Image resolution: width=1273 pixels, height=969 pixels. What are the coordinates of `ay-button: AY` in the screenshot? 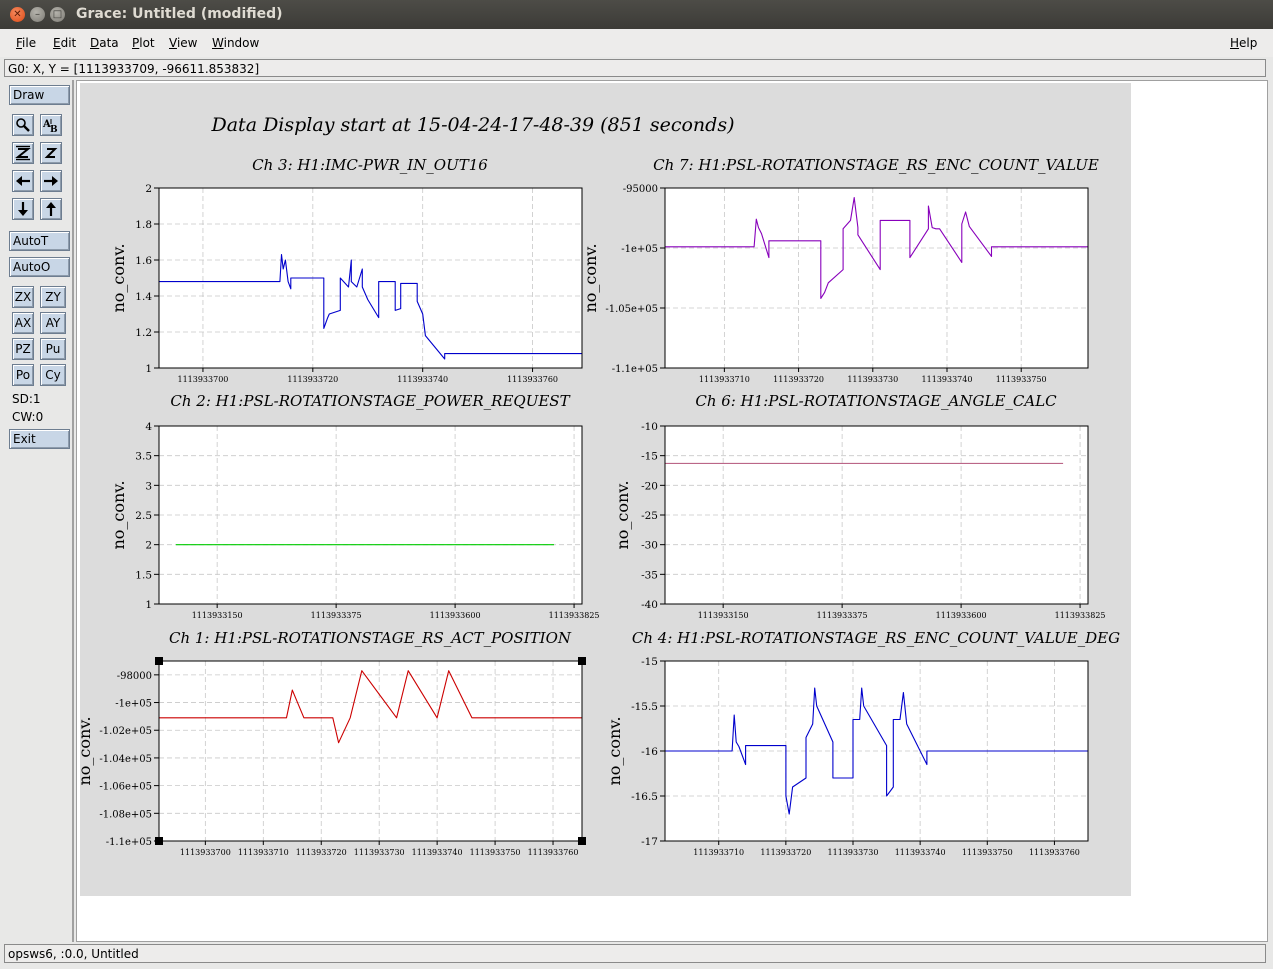 It's located at (53, 323).